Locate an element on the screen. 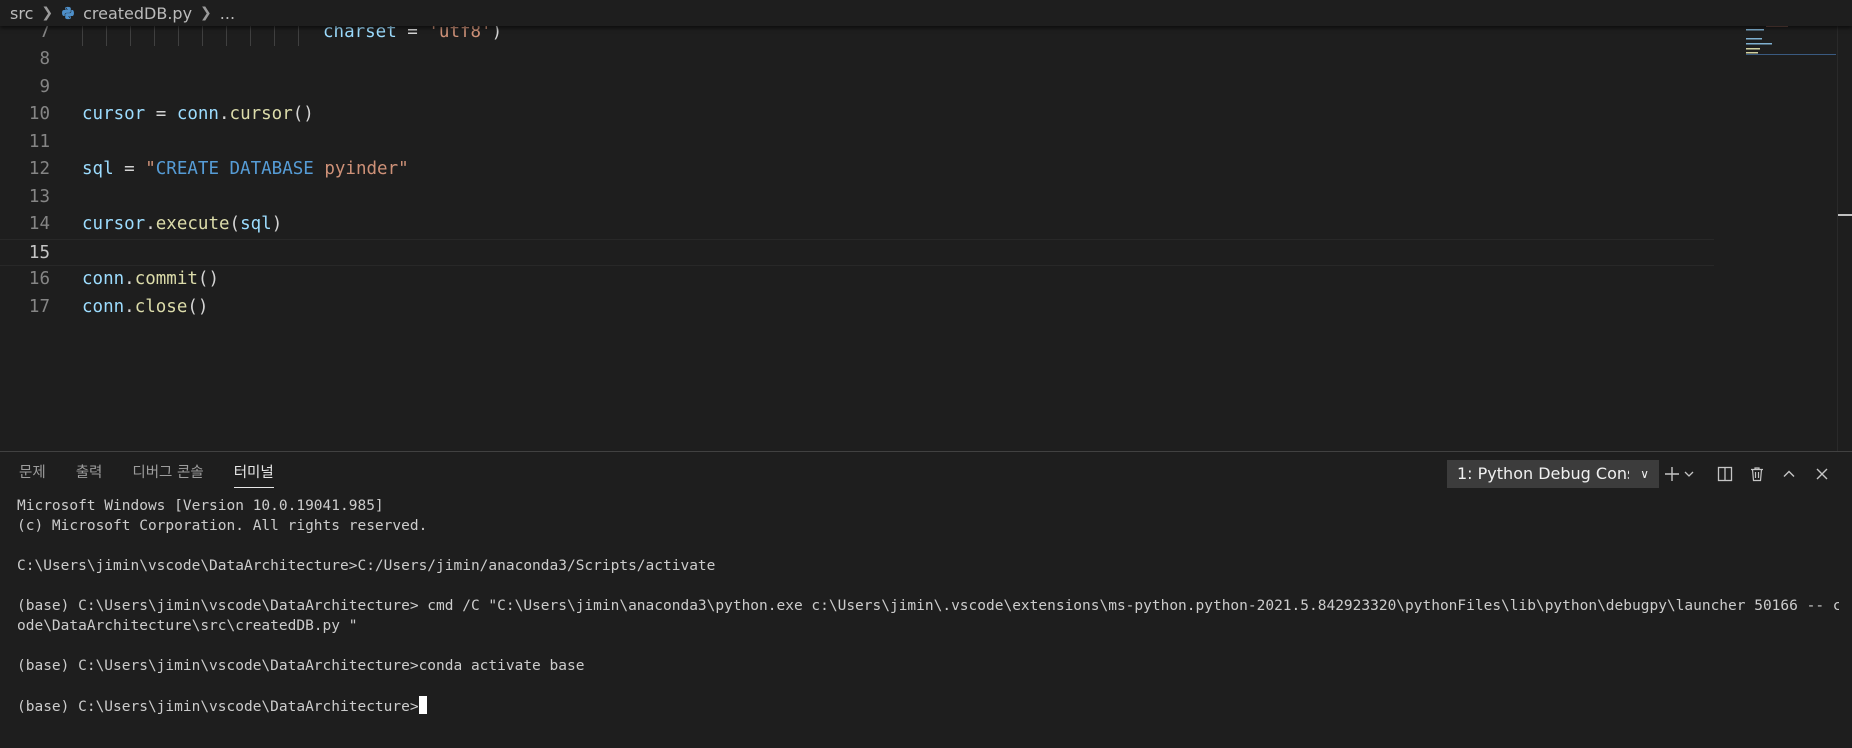 The width and height of the screenshot is (1852, 748). panel-tab-3: 디버그 콘솔 is located at coordinates (167, 473).